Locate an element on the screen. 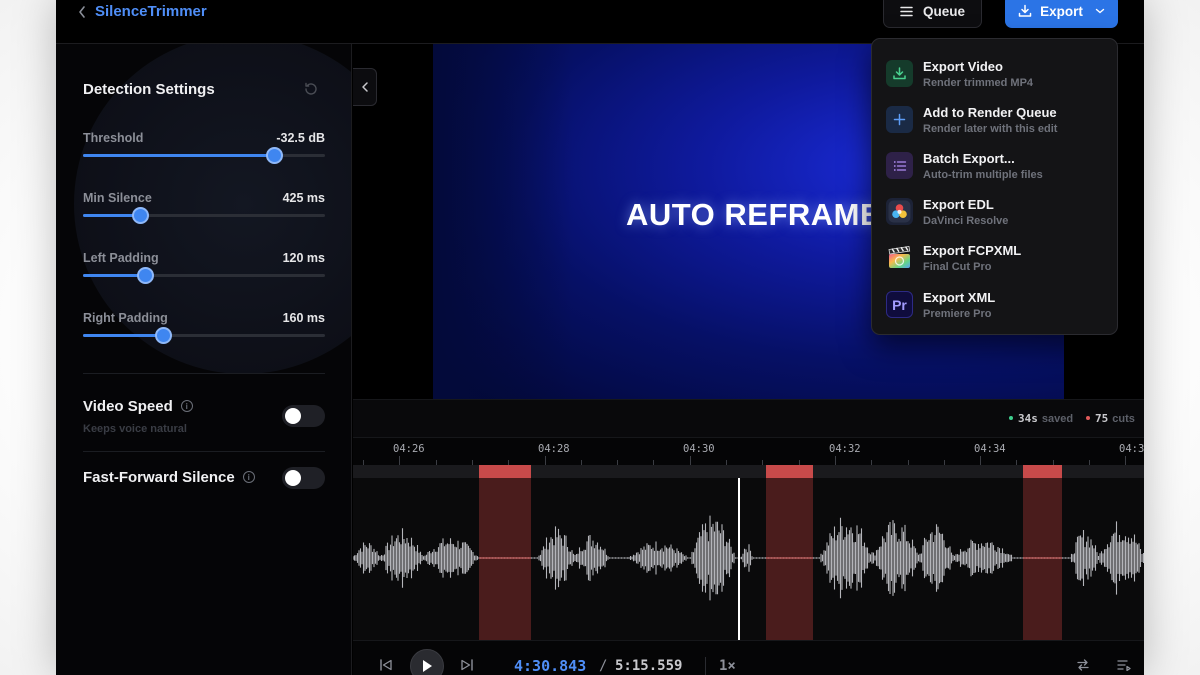  app-title: SilenceTrimmer is located at coordinates (151, 11).